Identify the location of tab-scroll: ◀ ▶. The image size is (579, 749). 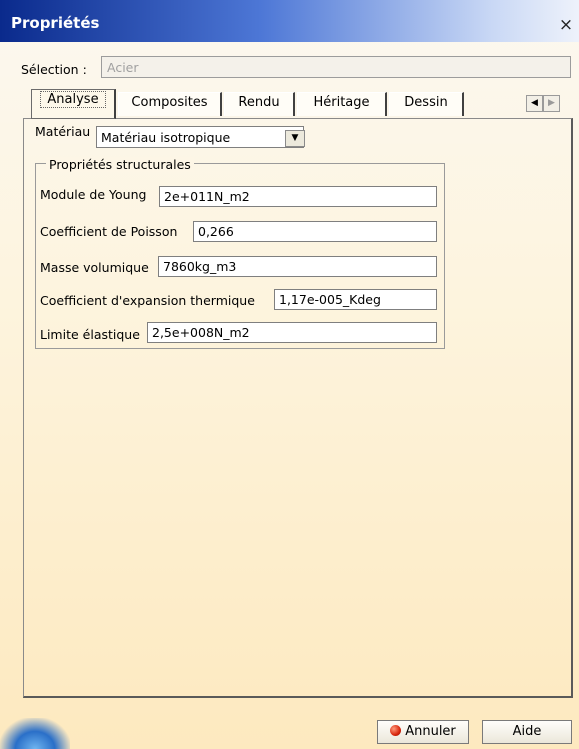
(543, 103).